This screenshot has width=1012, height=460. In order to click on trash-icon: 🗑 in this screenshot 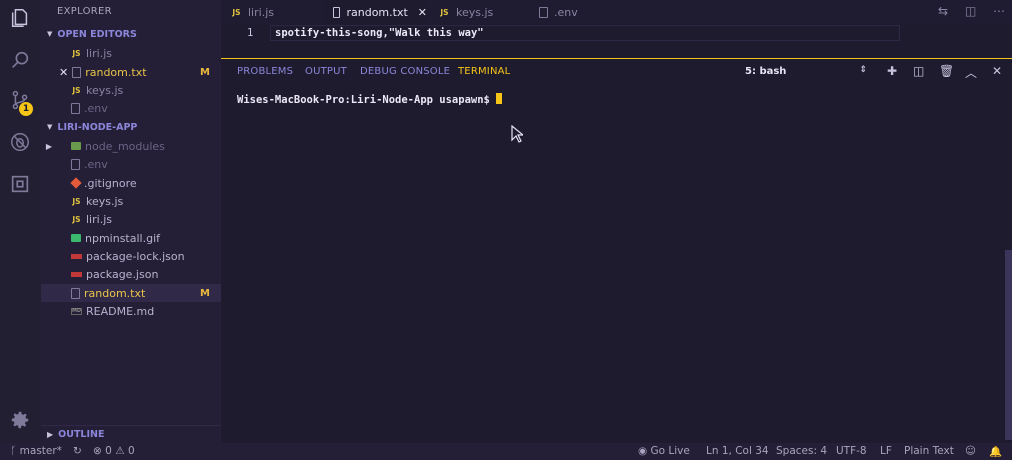, I will do `click(946, 71)`.